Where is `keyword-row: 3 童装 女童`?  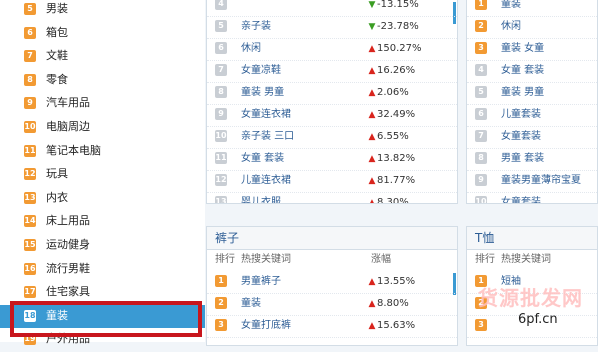 keyword-row: 3 童装 女童 is located at coordinates (532, 49).